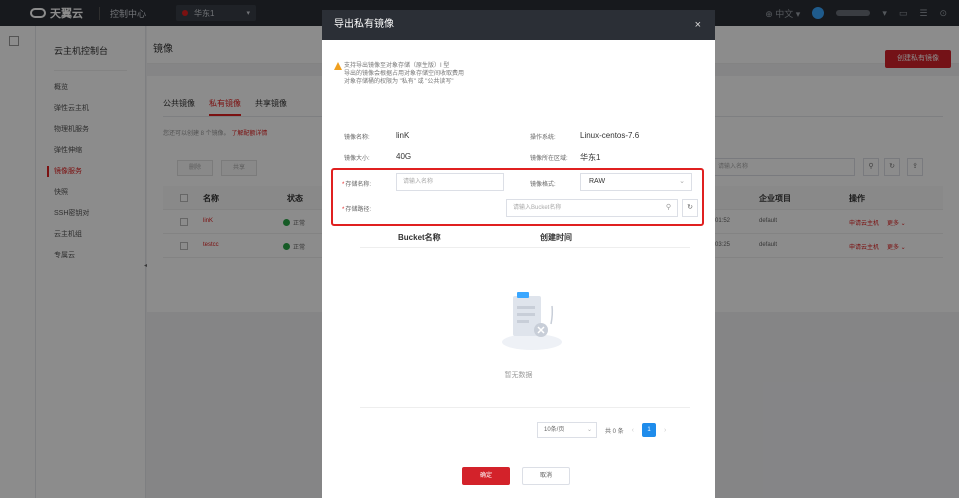 Image resolution: width=959 pixels, height=498 pixels. I want to click on confirm-button: 确定, so click(486, 476).